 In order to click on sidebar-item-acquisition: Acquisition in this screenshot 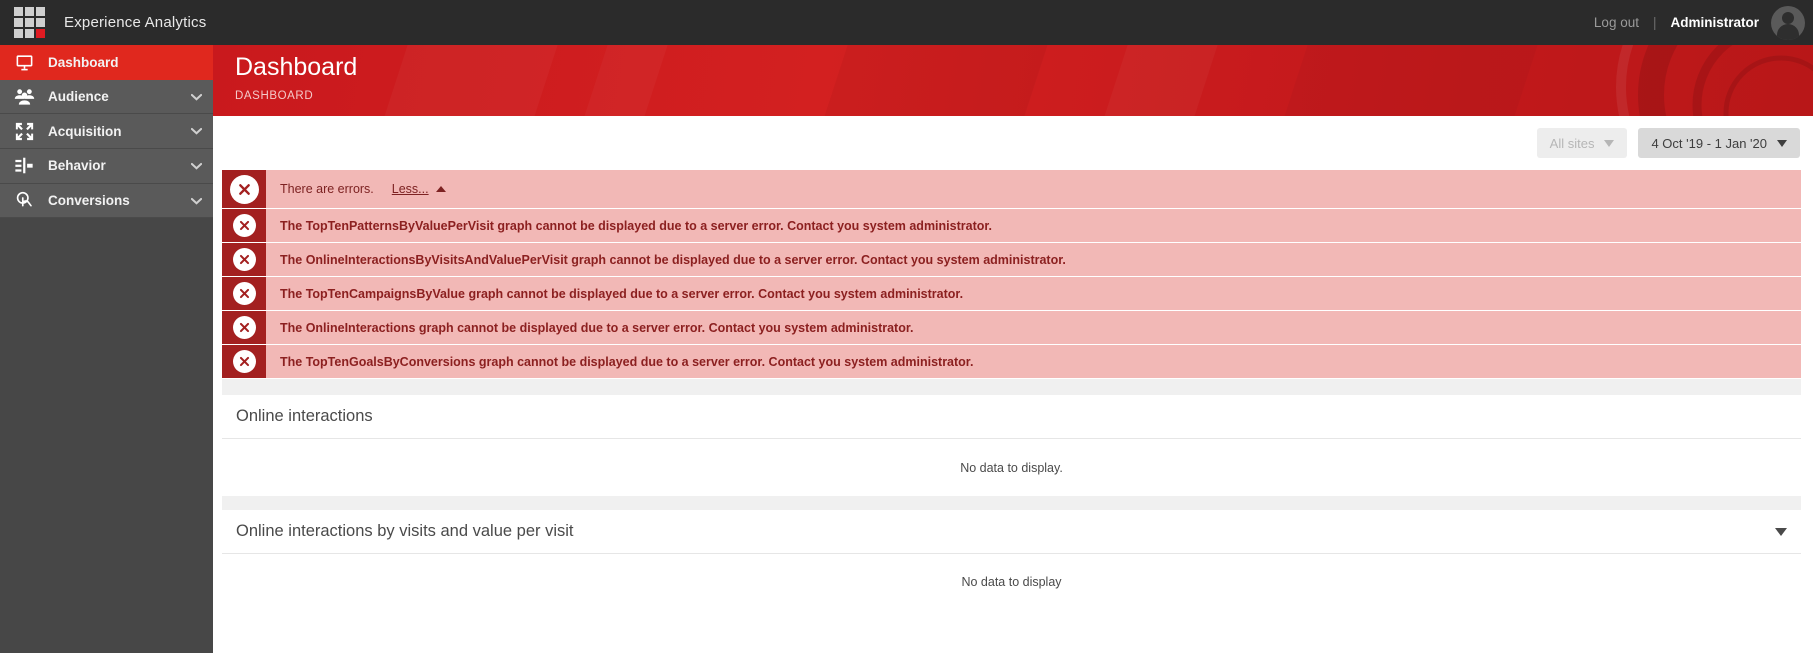, I will do `click(106, 132)`.